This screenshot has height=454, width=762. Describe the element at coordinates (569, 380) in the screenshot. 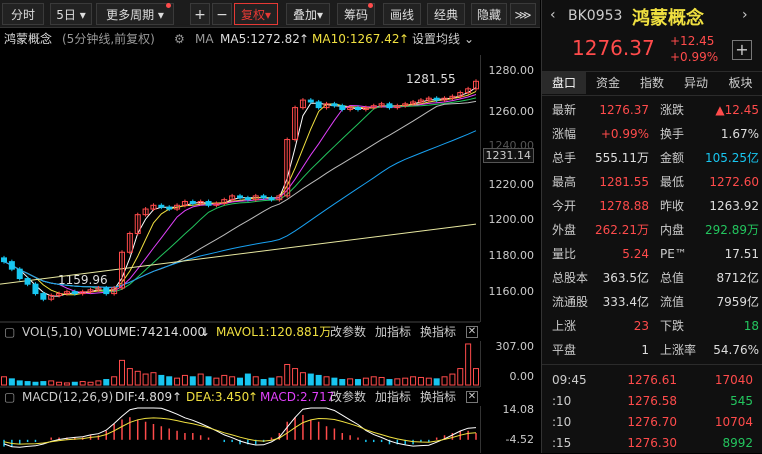

I see `tick-time: 09:45` at that location.